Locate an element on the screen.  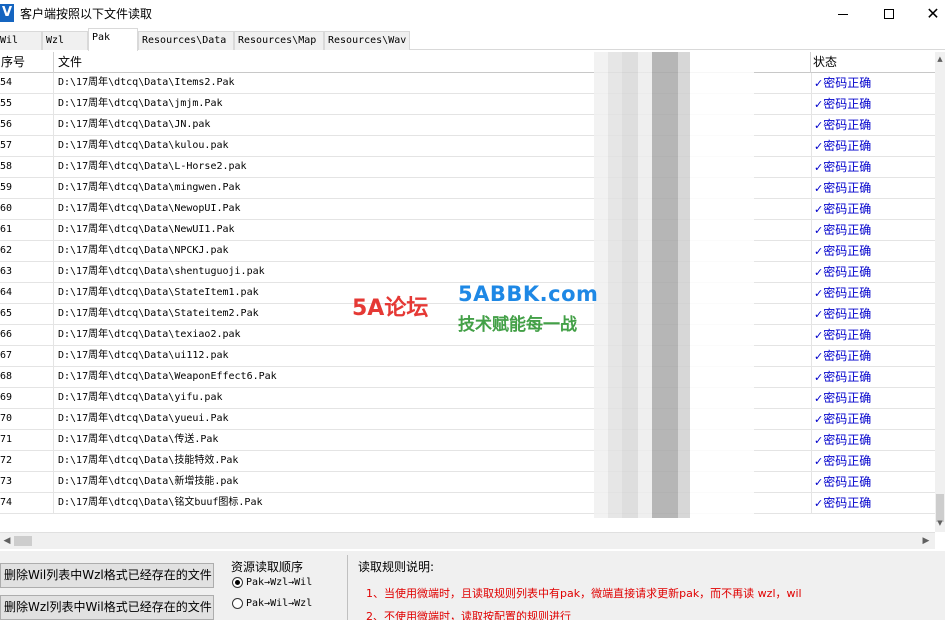
row-index: 72 is located at coordinates (27, 461).